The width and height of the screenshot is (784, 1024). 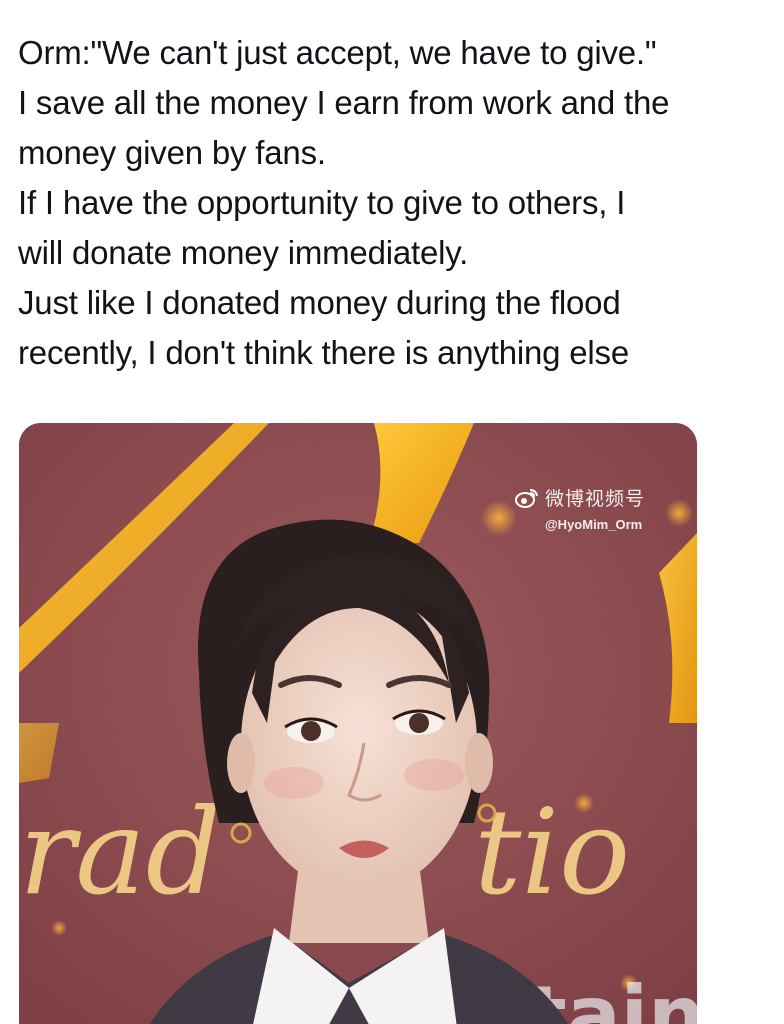 What do you see at coordinates (594, 524) in the screenshot?
I see `watermark-handle: @HyoMim_Orm` at bounding box center [594, 524].